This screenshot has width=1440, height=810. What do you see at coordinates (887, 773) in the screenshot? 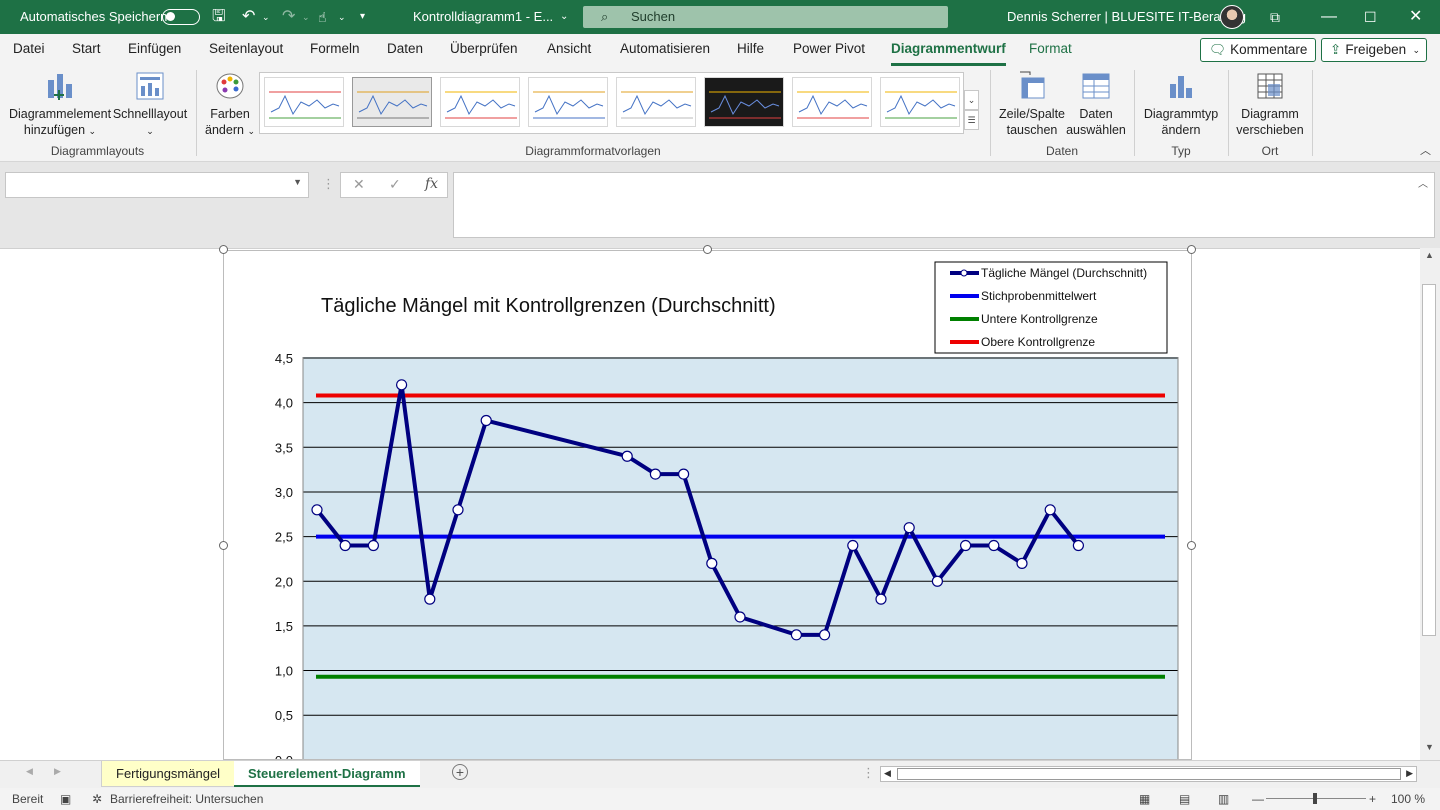
I see `scroll-left-icon: ◀` at bounding box center [887, 773].